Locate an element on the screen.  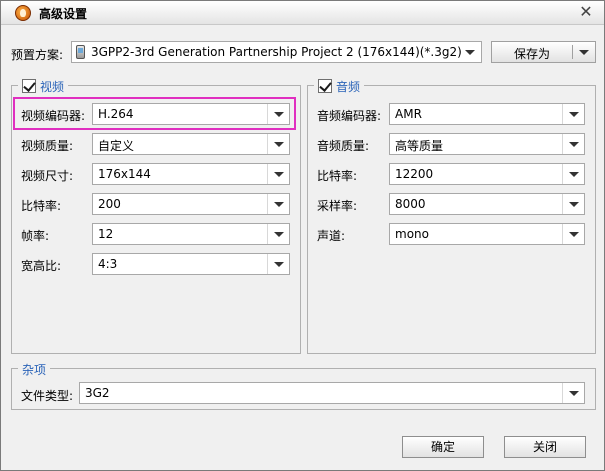
mobile-phone-icon is located at coordinates (80, 52).